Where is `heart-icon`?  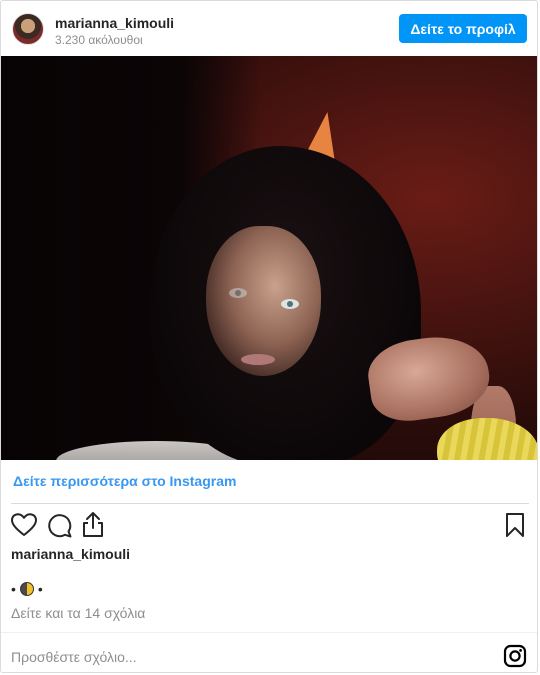
heart-icon is located at coordinates (24, 525).